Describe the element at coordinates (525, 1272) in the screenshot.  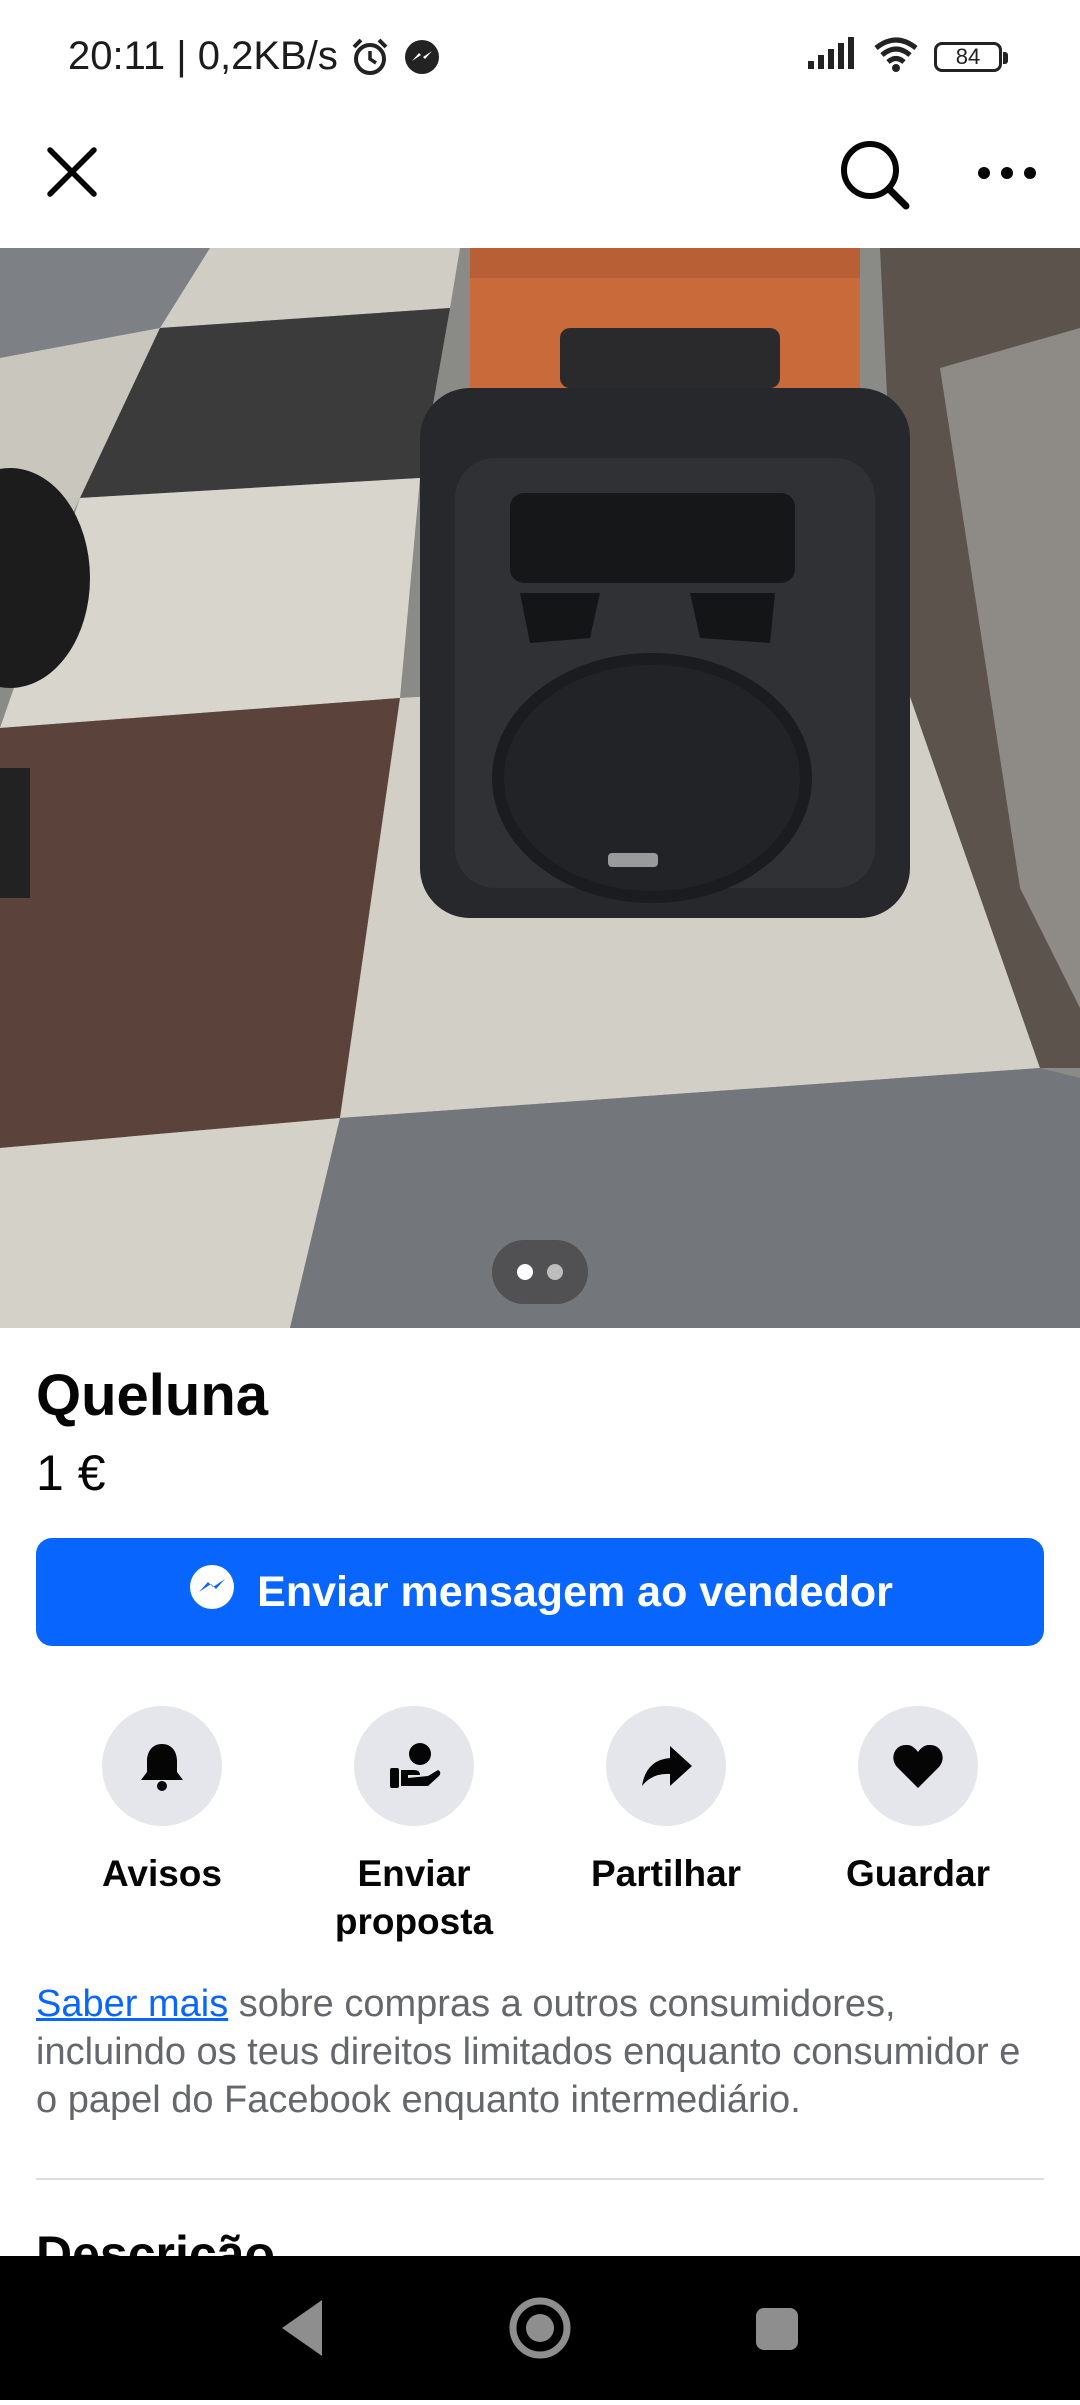
I see `gallery-dot-active` at that location.